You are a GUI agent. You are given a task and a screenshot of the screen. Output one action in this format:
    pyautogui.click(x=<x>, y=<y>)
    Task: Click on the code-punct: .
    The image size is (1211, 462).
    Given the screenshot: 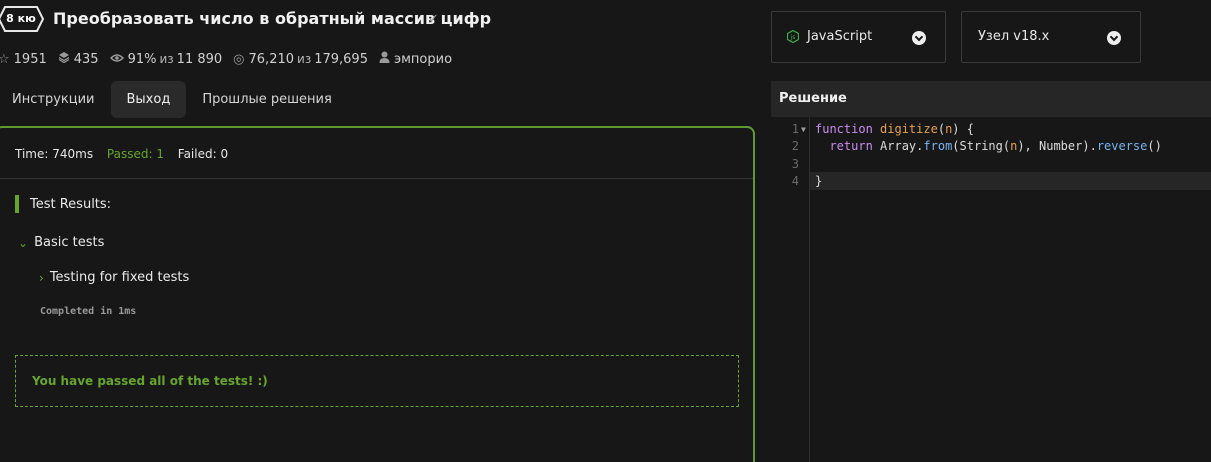 What is the action you would take?
    pyautogui.click(x=1093, y=146)
    